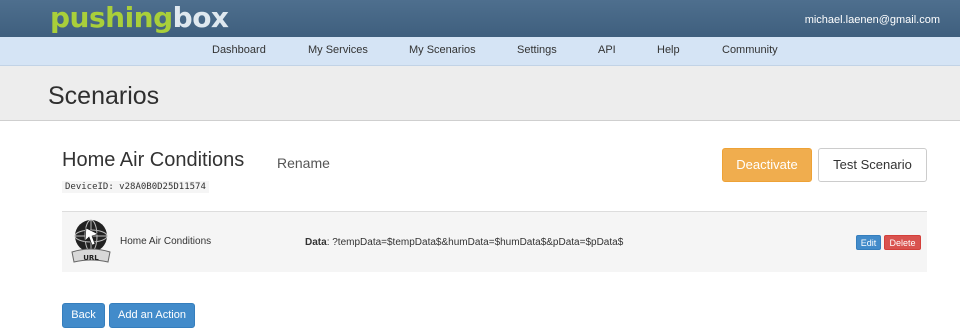 The image size is (960, 336). What do you see at coordinates (902, 242) in the screenshot?
I see `delete-action-button: Delete` at bounding box center [902, 242].